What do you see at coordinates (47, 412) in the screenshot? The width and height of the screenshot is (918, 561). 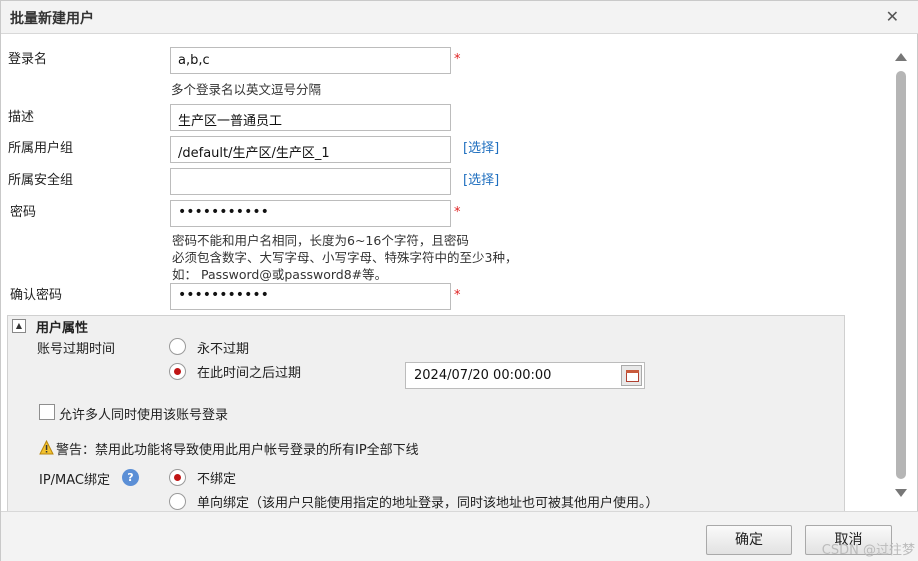 I see `multi-login-checkbox` at bounding box center [47, 412].